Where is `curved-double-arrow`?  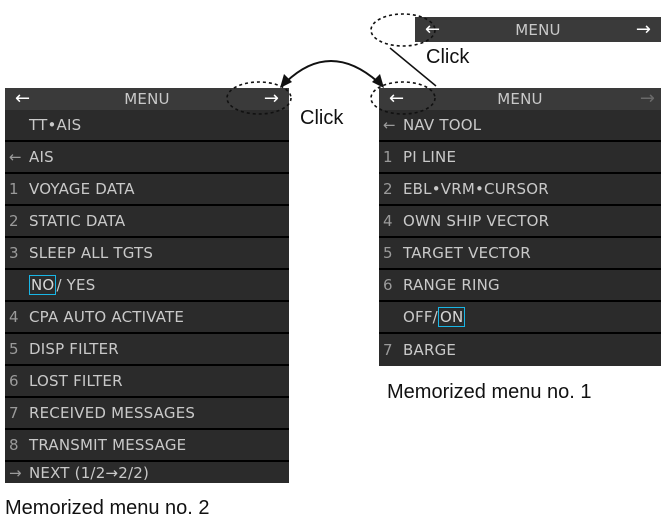
curved-double-arrow is located at coordinates (332, 71).